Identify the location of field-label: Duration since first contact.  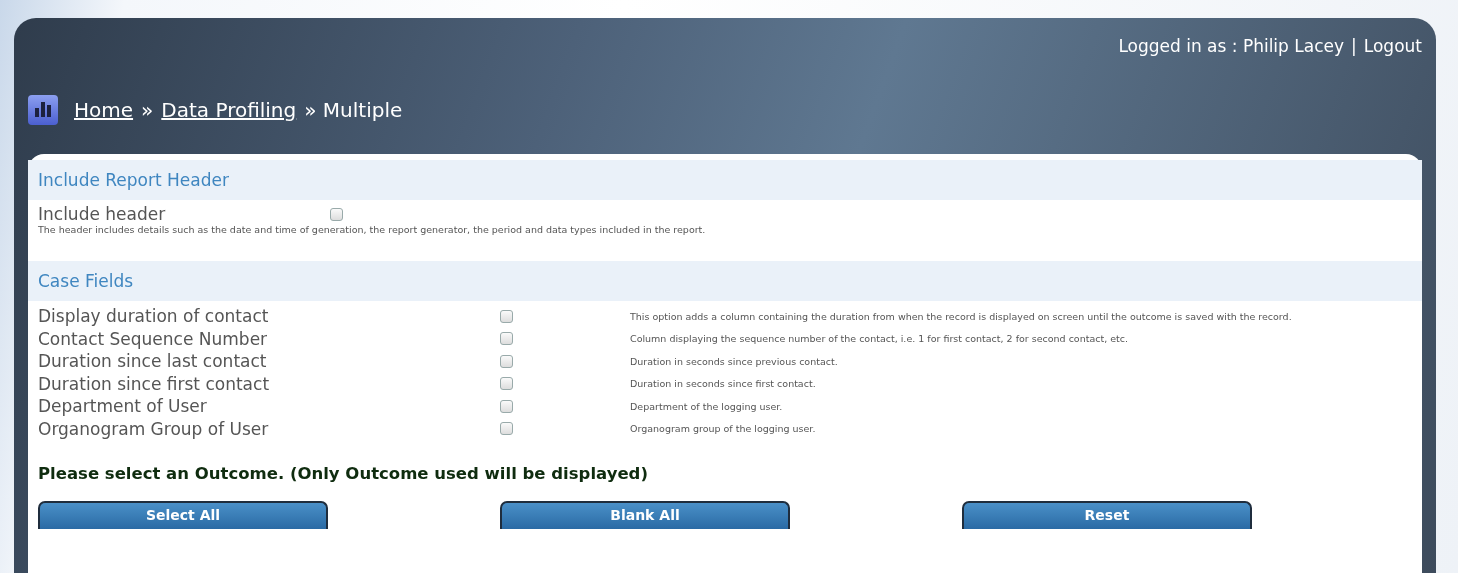
(154, 383).